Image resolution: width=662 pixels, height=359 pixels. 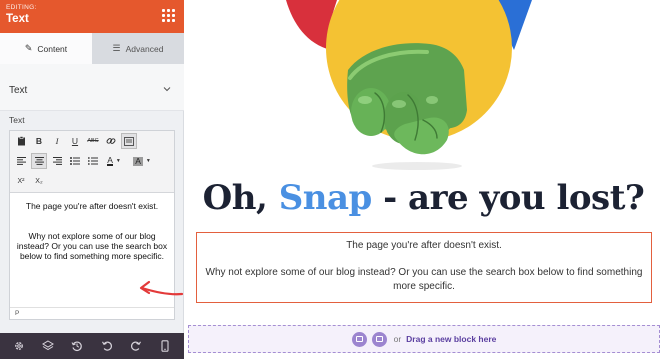 What do you see at coordinates (168, 15) in the screenshot?
I see `block-grid-icon` at bounding box center [168, 15].